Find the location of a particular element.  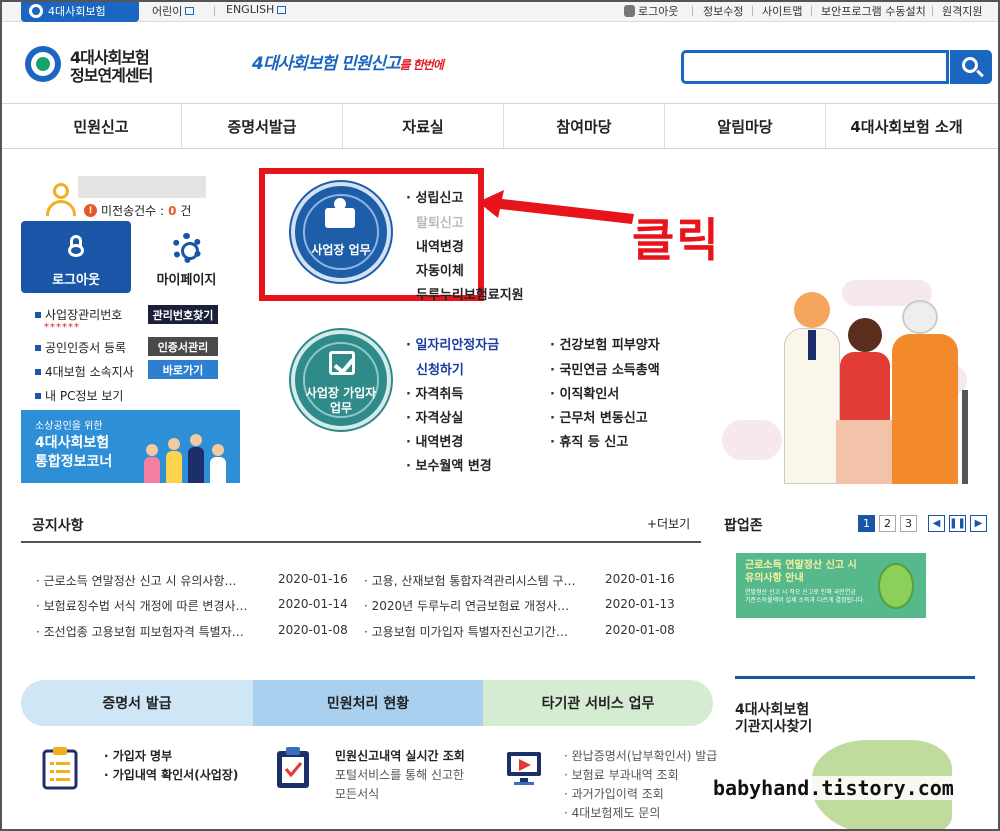

popup-page-3: 3 is located at coordinates (908, 523).